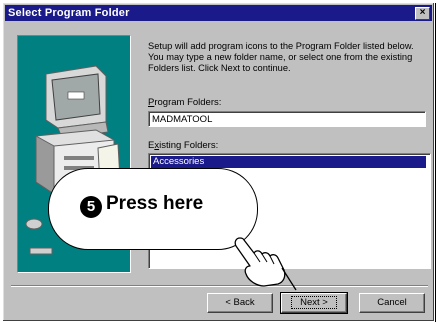 Image resolution: width=437 pixels, height=322 pixels. What do you see at coordinates (155, 203) in the screenshot?
I see `callout-text: Press here` at bounding box center [155, 203].